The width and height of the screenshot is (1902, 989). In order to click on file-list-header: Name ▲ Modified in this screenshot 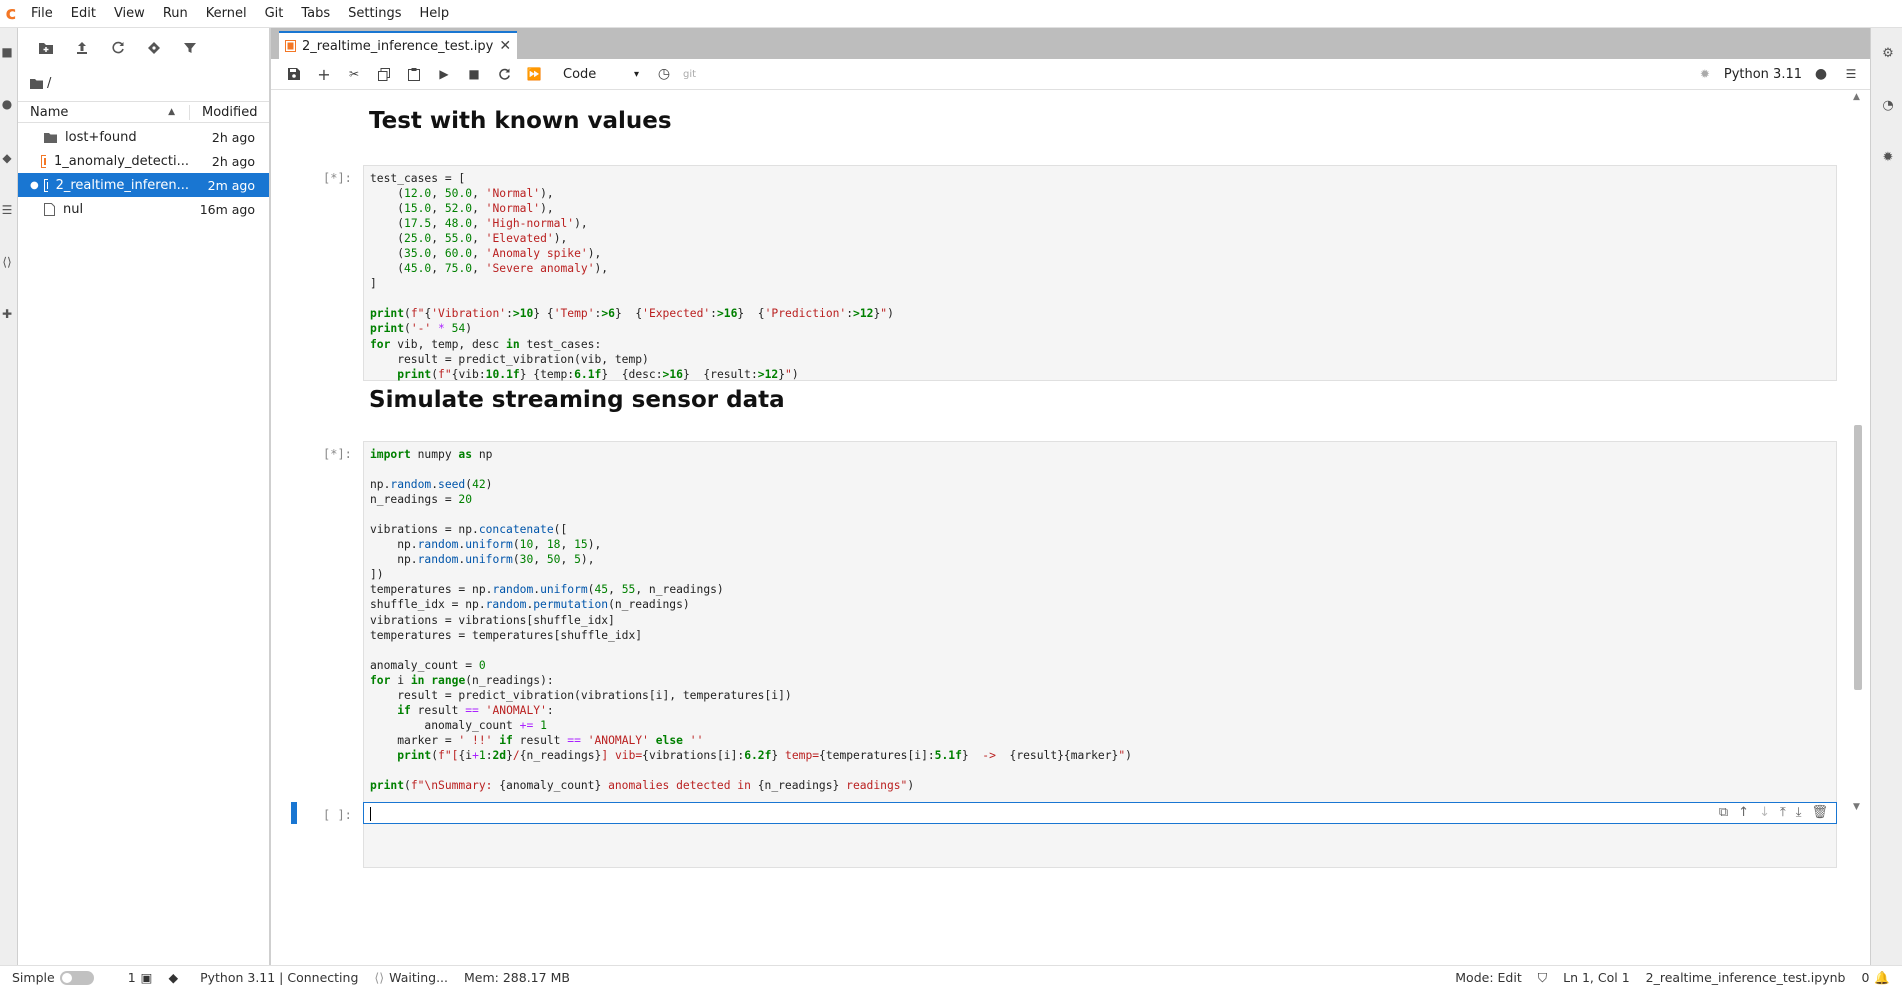, I will do `click(143, 112)`.